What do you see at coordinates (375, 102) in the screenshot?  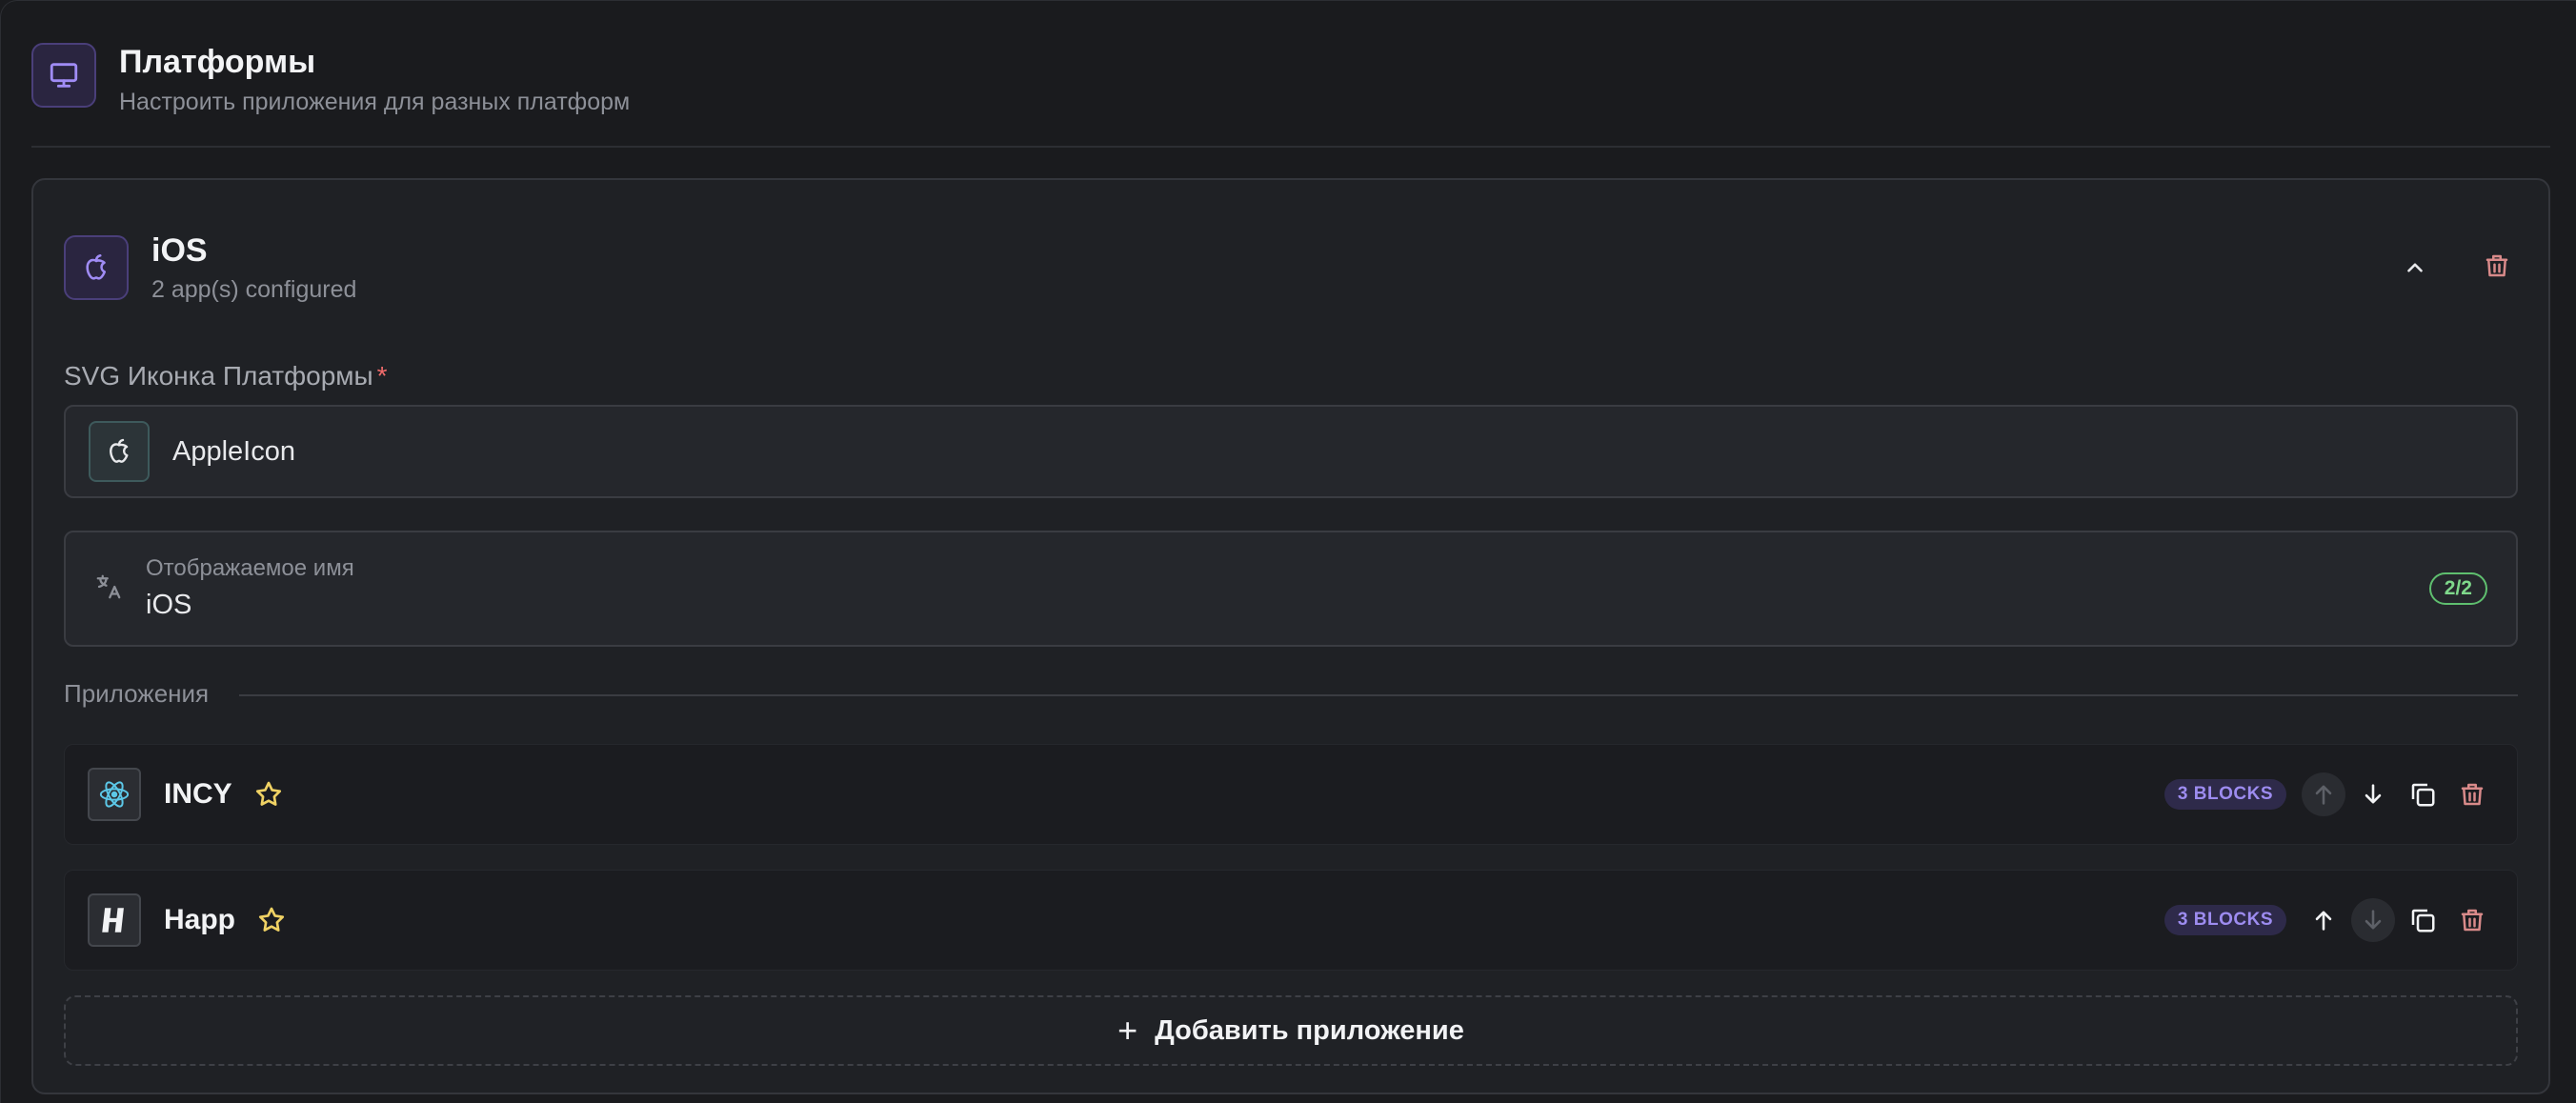 I see `section-subtitle: Настроить приложения для разных платформ` at bounding box center [375, 102].